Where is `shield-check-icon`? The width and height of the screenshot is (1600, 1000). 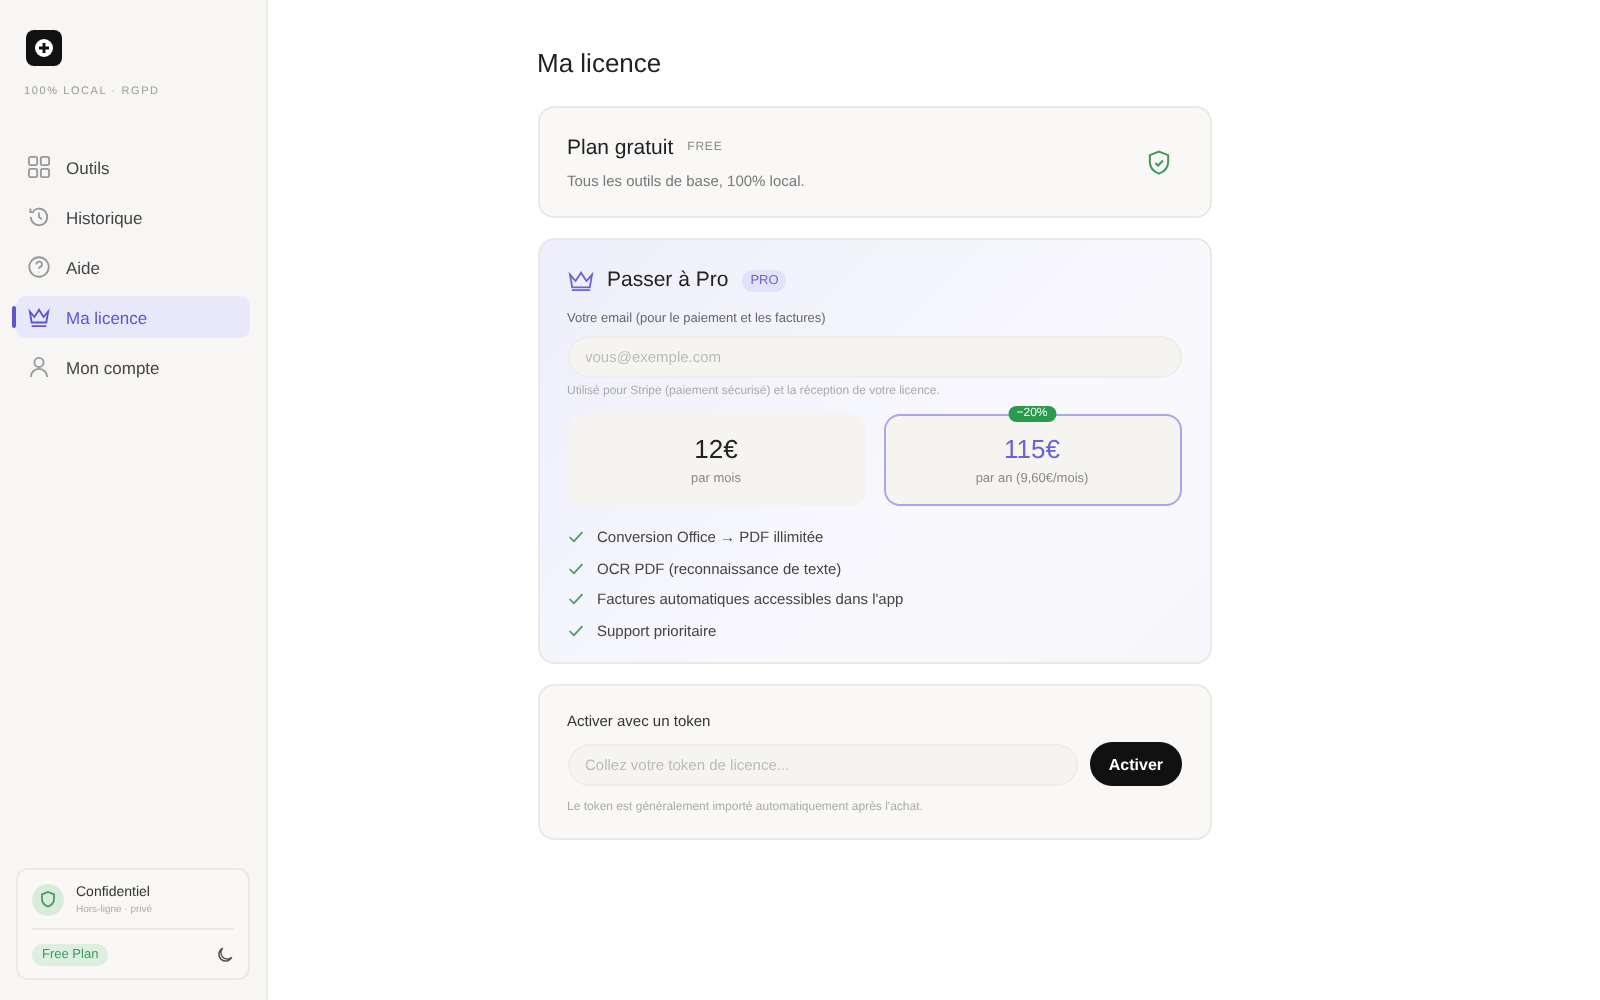 shield-check-icon is located at coordinates (1158, 162).